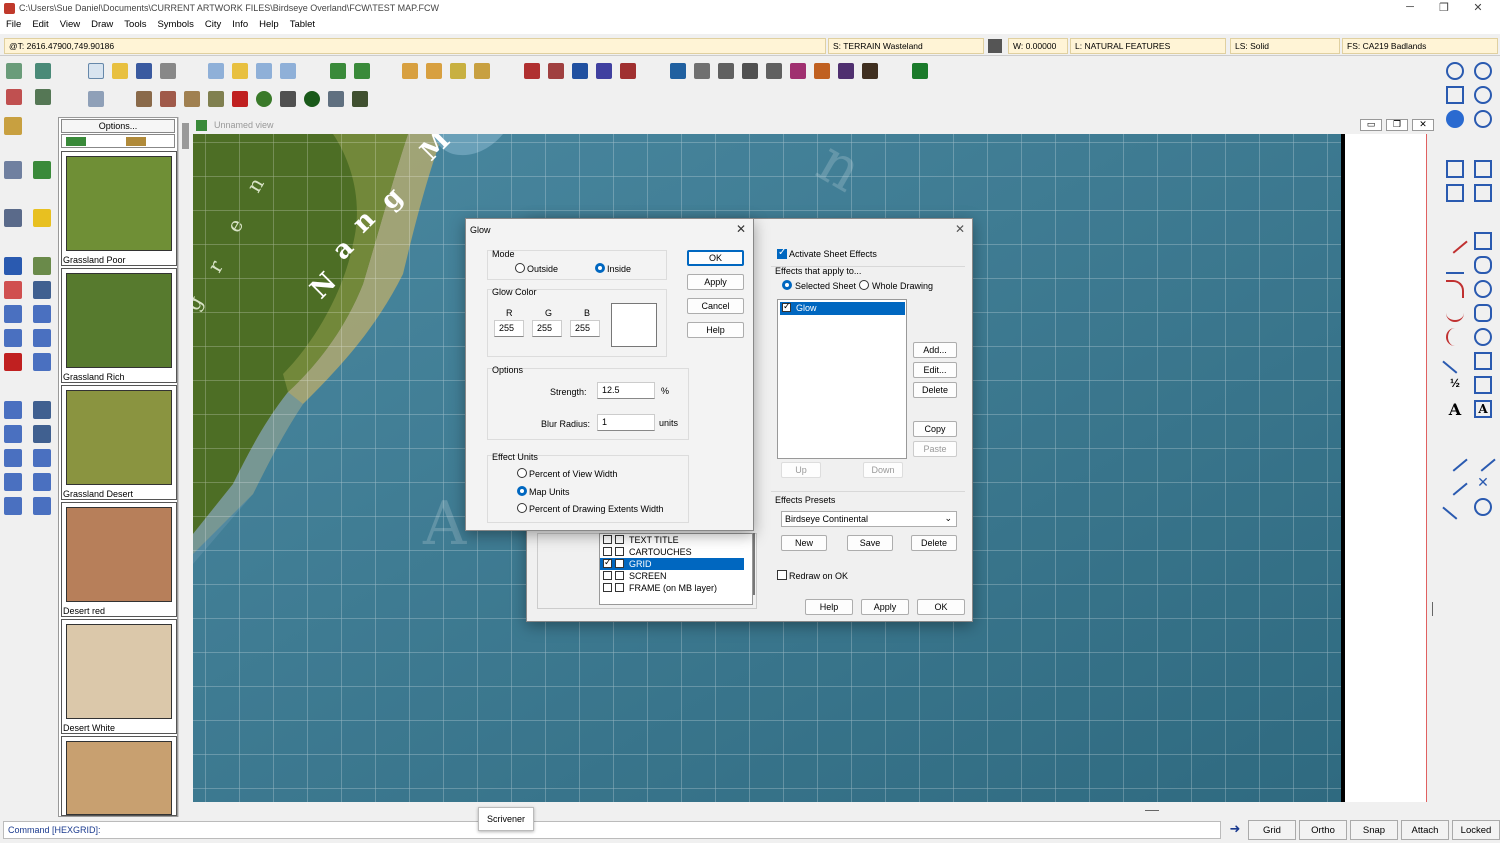 This screenshot has width=1500, height=843. Describe the element at coordinates (600, 268) in the screenshot. I see `mode-inside-radio` at that location.